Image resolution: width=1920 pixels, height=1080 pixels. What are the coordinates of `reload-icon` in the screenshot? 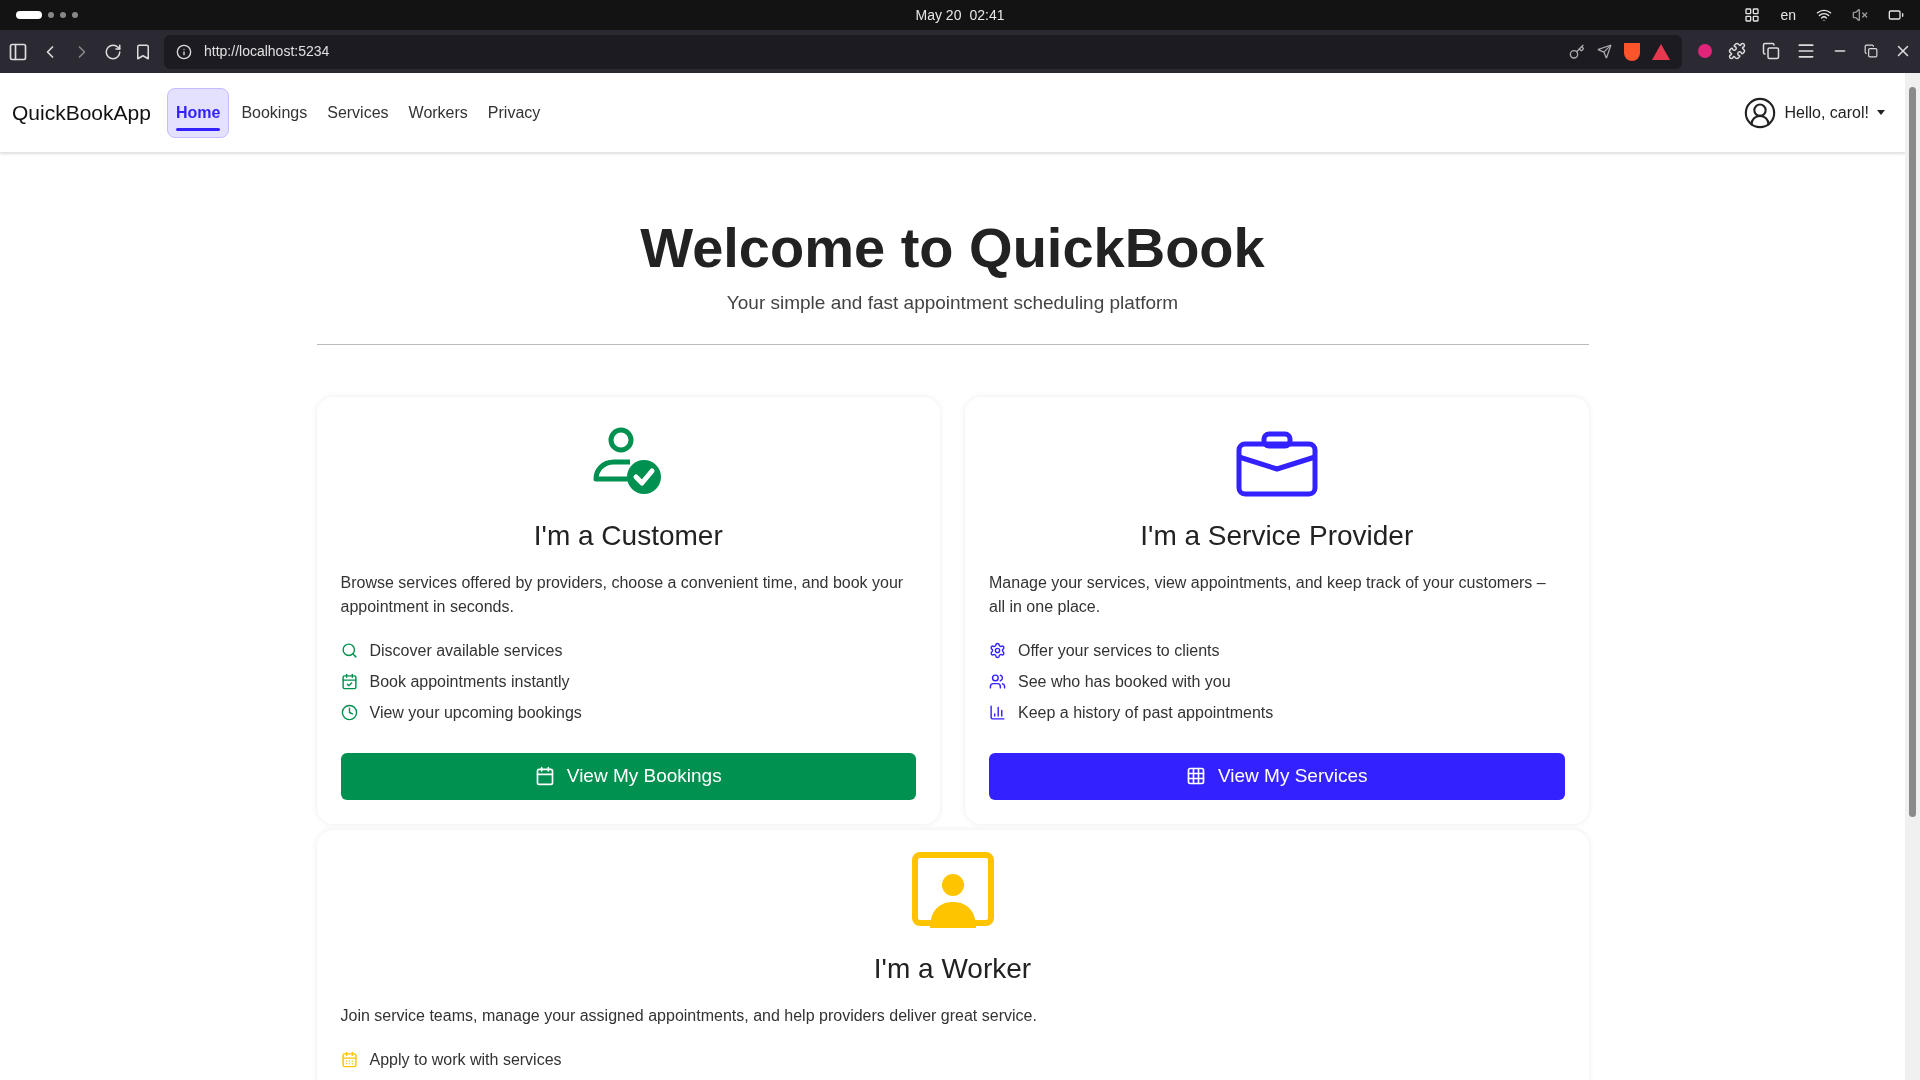 It's located at (113, 51).